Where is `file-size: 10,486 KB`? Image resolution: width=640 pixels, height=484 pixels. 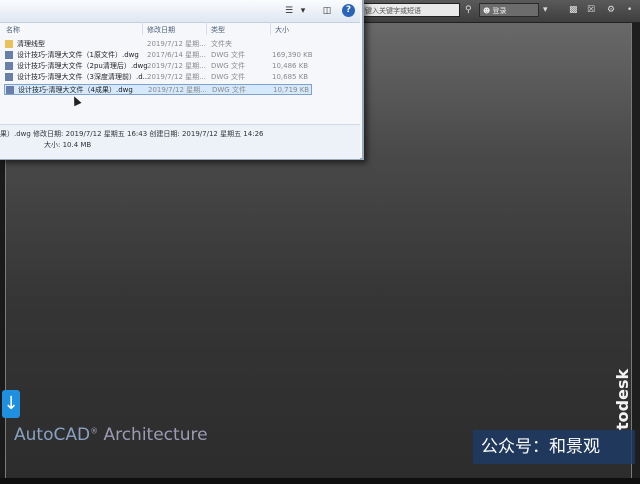
file-size: 10,486 KB is located at coordinates (290, 66).